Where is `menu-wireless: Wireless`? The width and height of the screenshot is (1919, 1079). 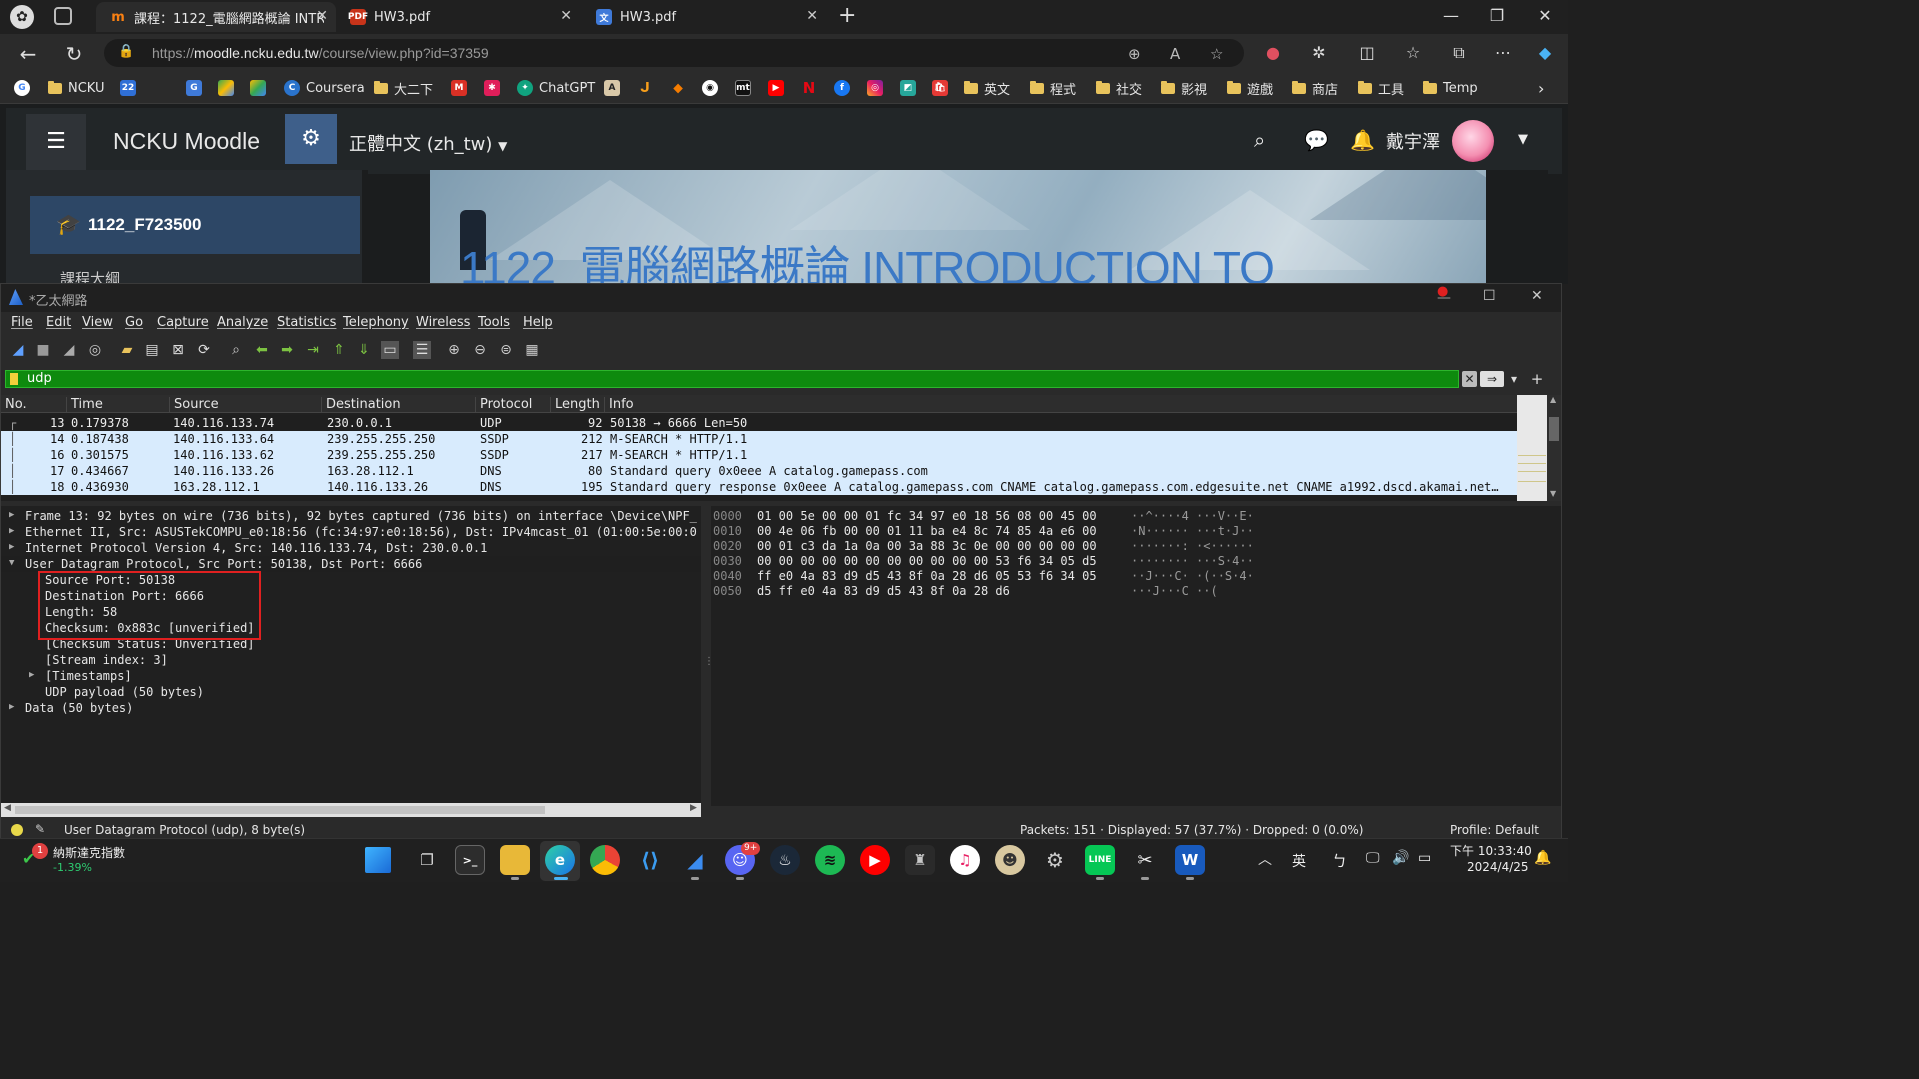 menu-wireless: Wireless is located at coordinates (443, 322).